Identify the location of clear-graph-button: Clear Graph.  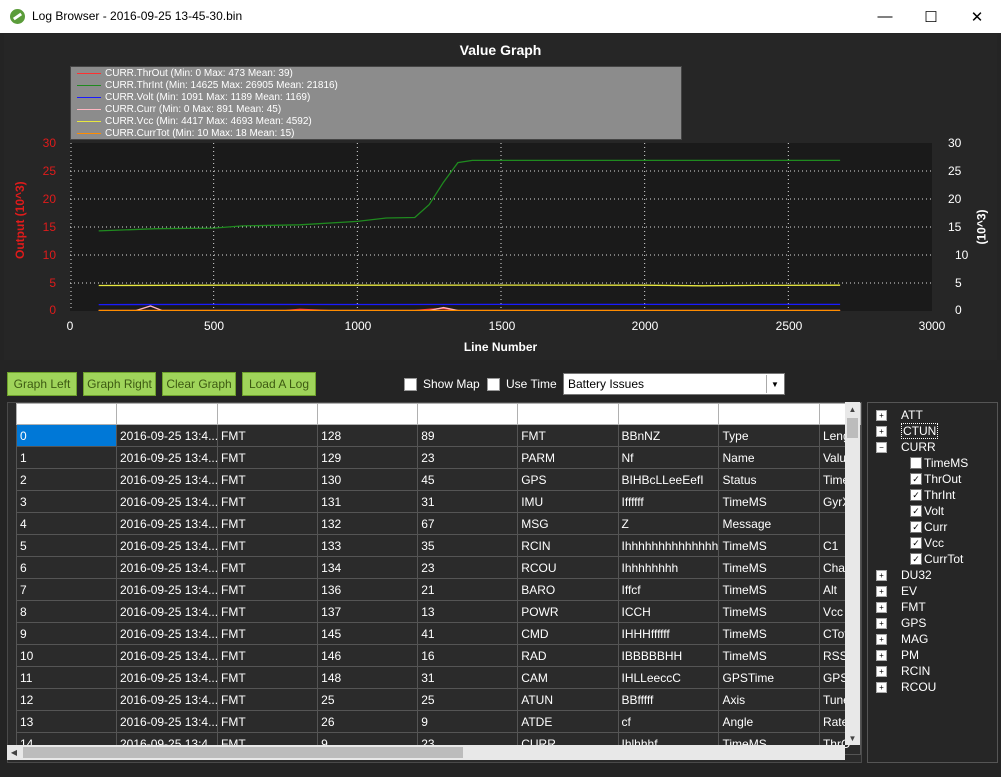
(199, 384).